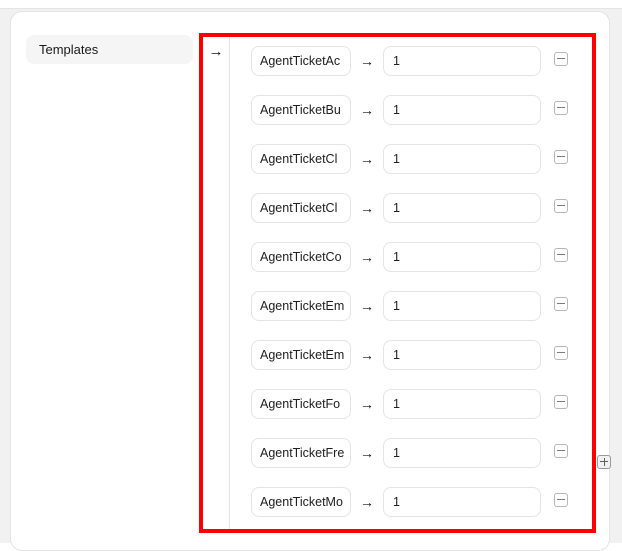 The width and height of the screenshot is (622, 551). What do you see at coordinates (604, 462) in the screenshot?
I see `add-row-button` at bounding box center [604, 462].